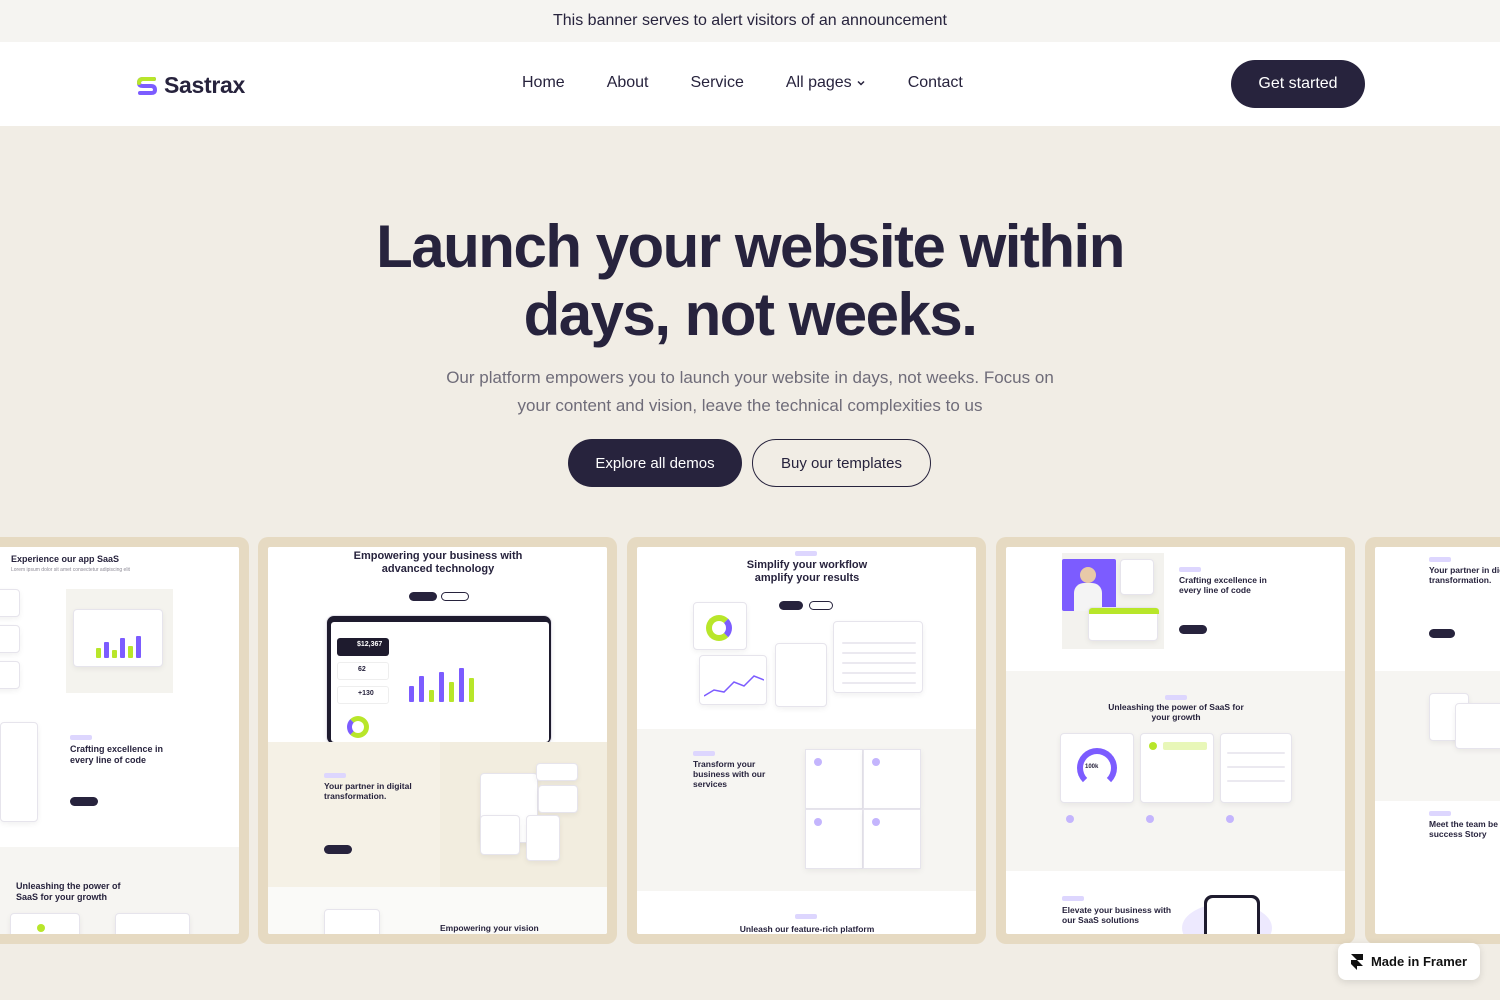 This screenshot has height=1000, width=1500. What do you see at coordinates (628, 83) in the screenshot?
I see `nav-link-about: About` at bounding box center [628, 83].